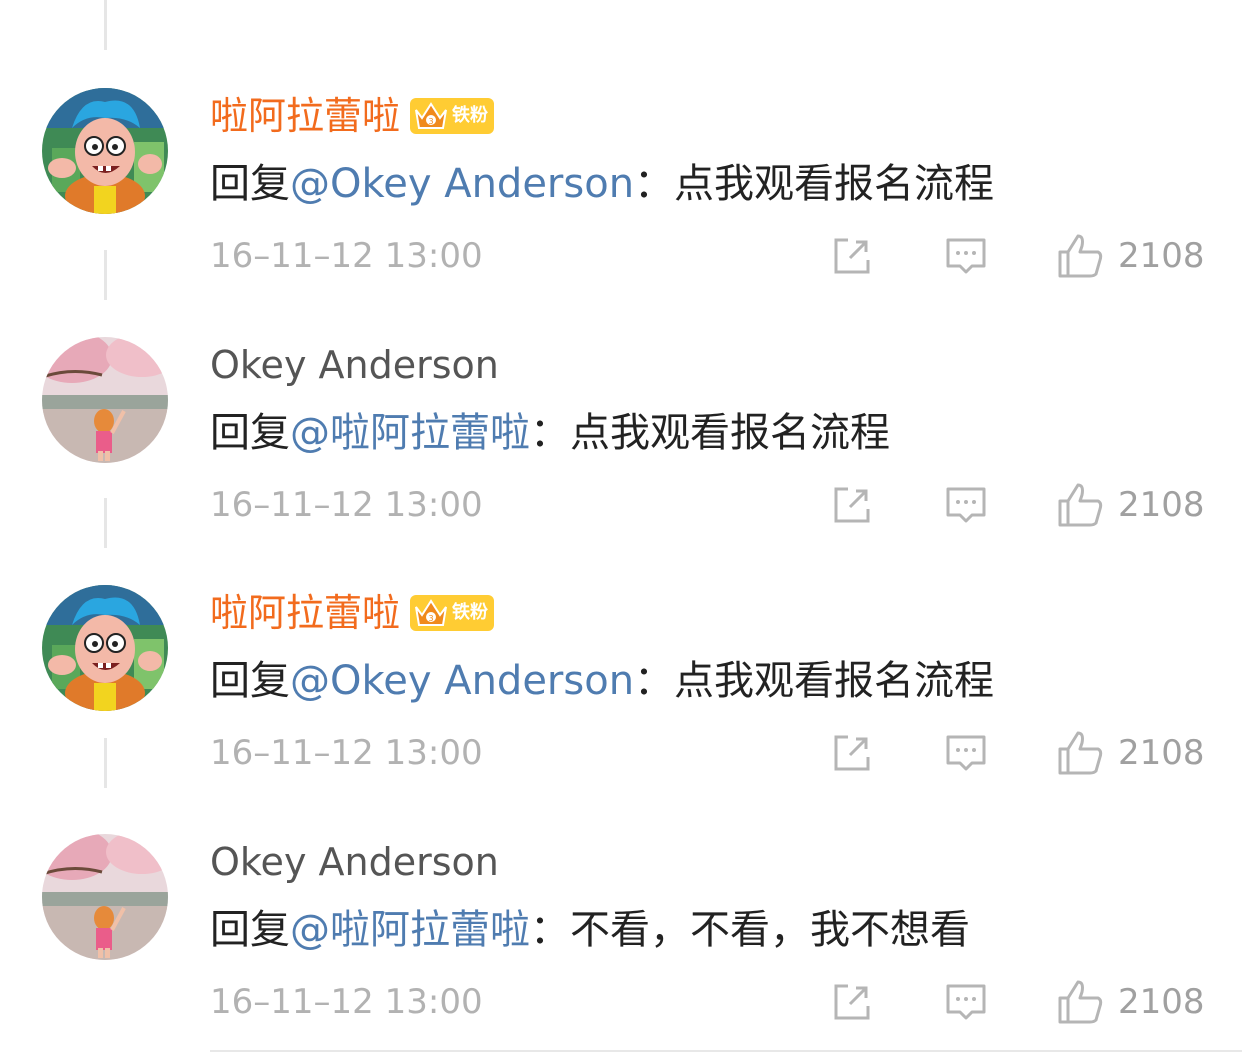 The image size is (1242, 1053). What do you see at coordinates (710, 1002) in the screenshot?
I see `comment-meta: 16–11–12 13:00 2108` at bounding box center [710, 1002].